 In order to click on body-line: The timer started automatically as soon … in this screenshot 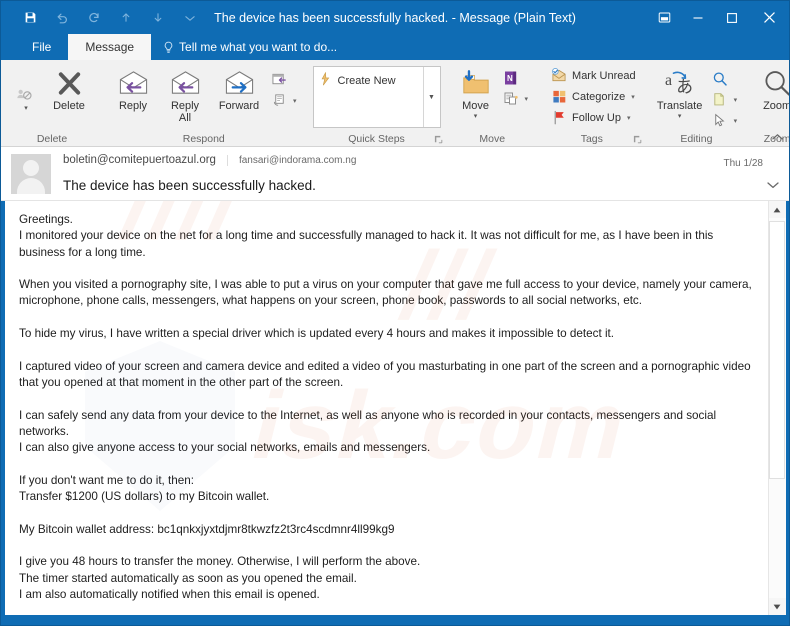, I will do `click(188, 578)`.